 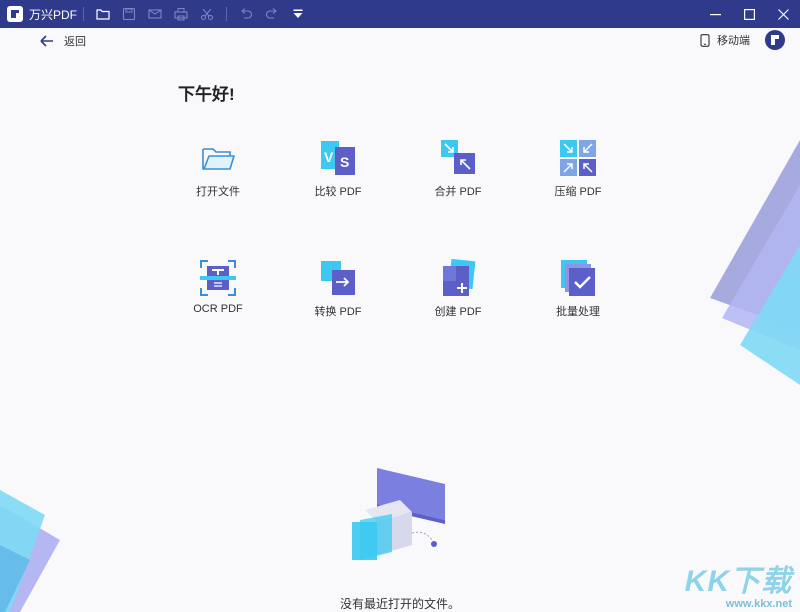 What do you see at coordinates (733, 41) in the screenshot?
I see `mobile-label: 移动端` at bounding box center [733, 41].